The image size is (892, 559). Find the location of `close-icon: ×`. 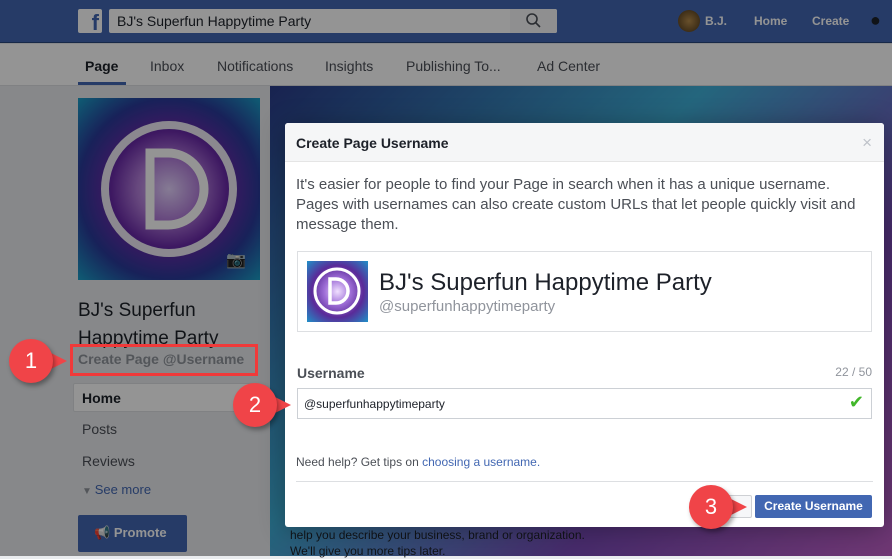

close-icon: × is located at coordinates (867, 143).